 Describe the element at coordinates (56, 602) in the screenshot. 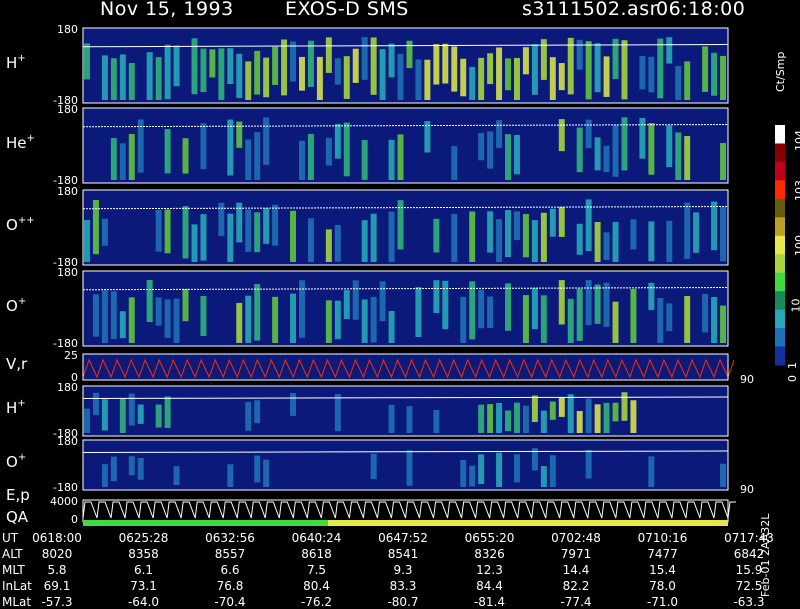

I see `footer-cell: -57.3` at that location.